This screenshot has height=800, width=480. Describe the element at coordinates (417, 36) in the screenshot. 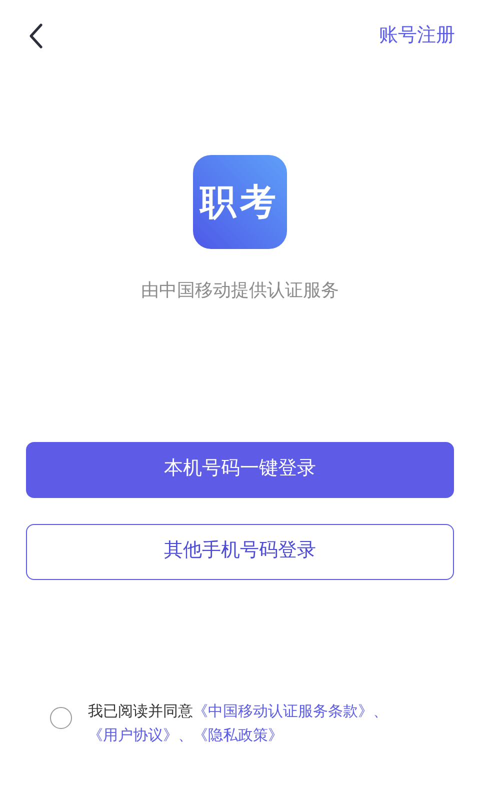

I see `register-link: 账号注册` at that location.